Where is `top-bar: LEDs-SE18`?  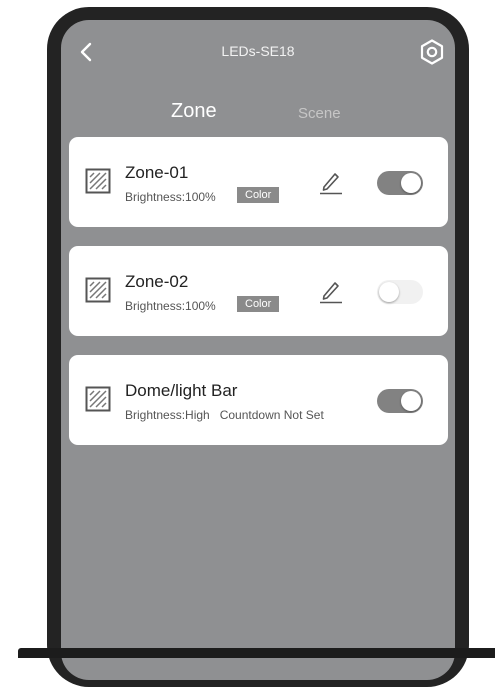 top-bar: LEDs-SE18 is located at coordinates (258, 50).